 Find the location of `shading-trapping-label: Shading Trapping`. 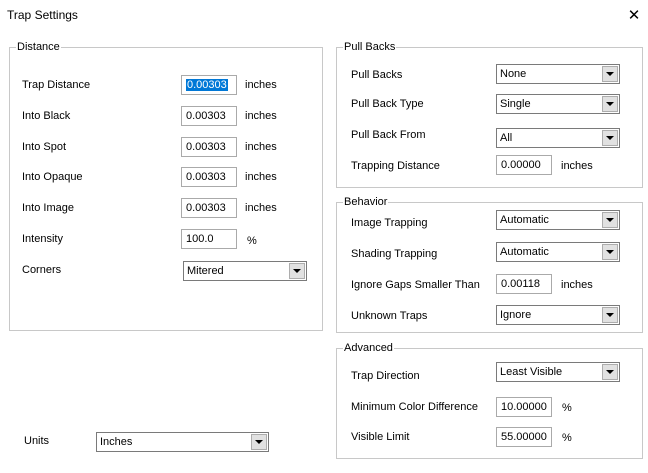

shading-trapping-label: Shading Trapping is located at coordinates (394, 254).